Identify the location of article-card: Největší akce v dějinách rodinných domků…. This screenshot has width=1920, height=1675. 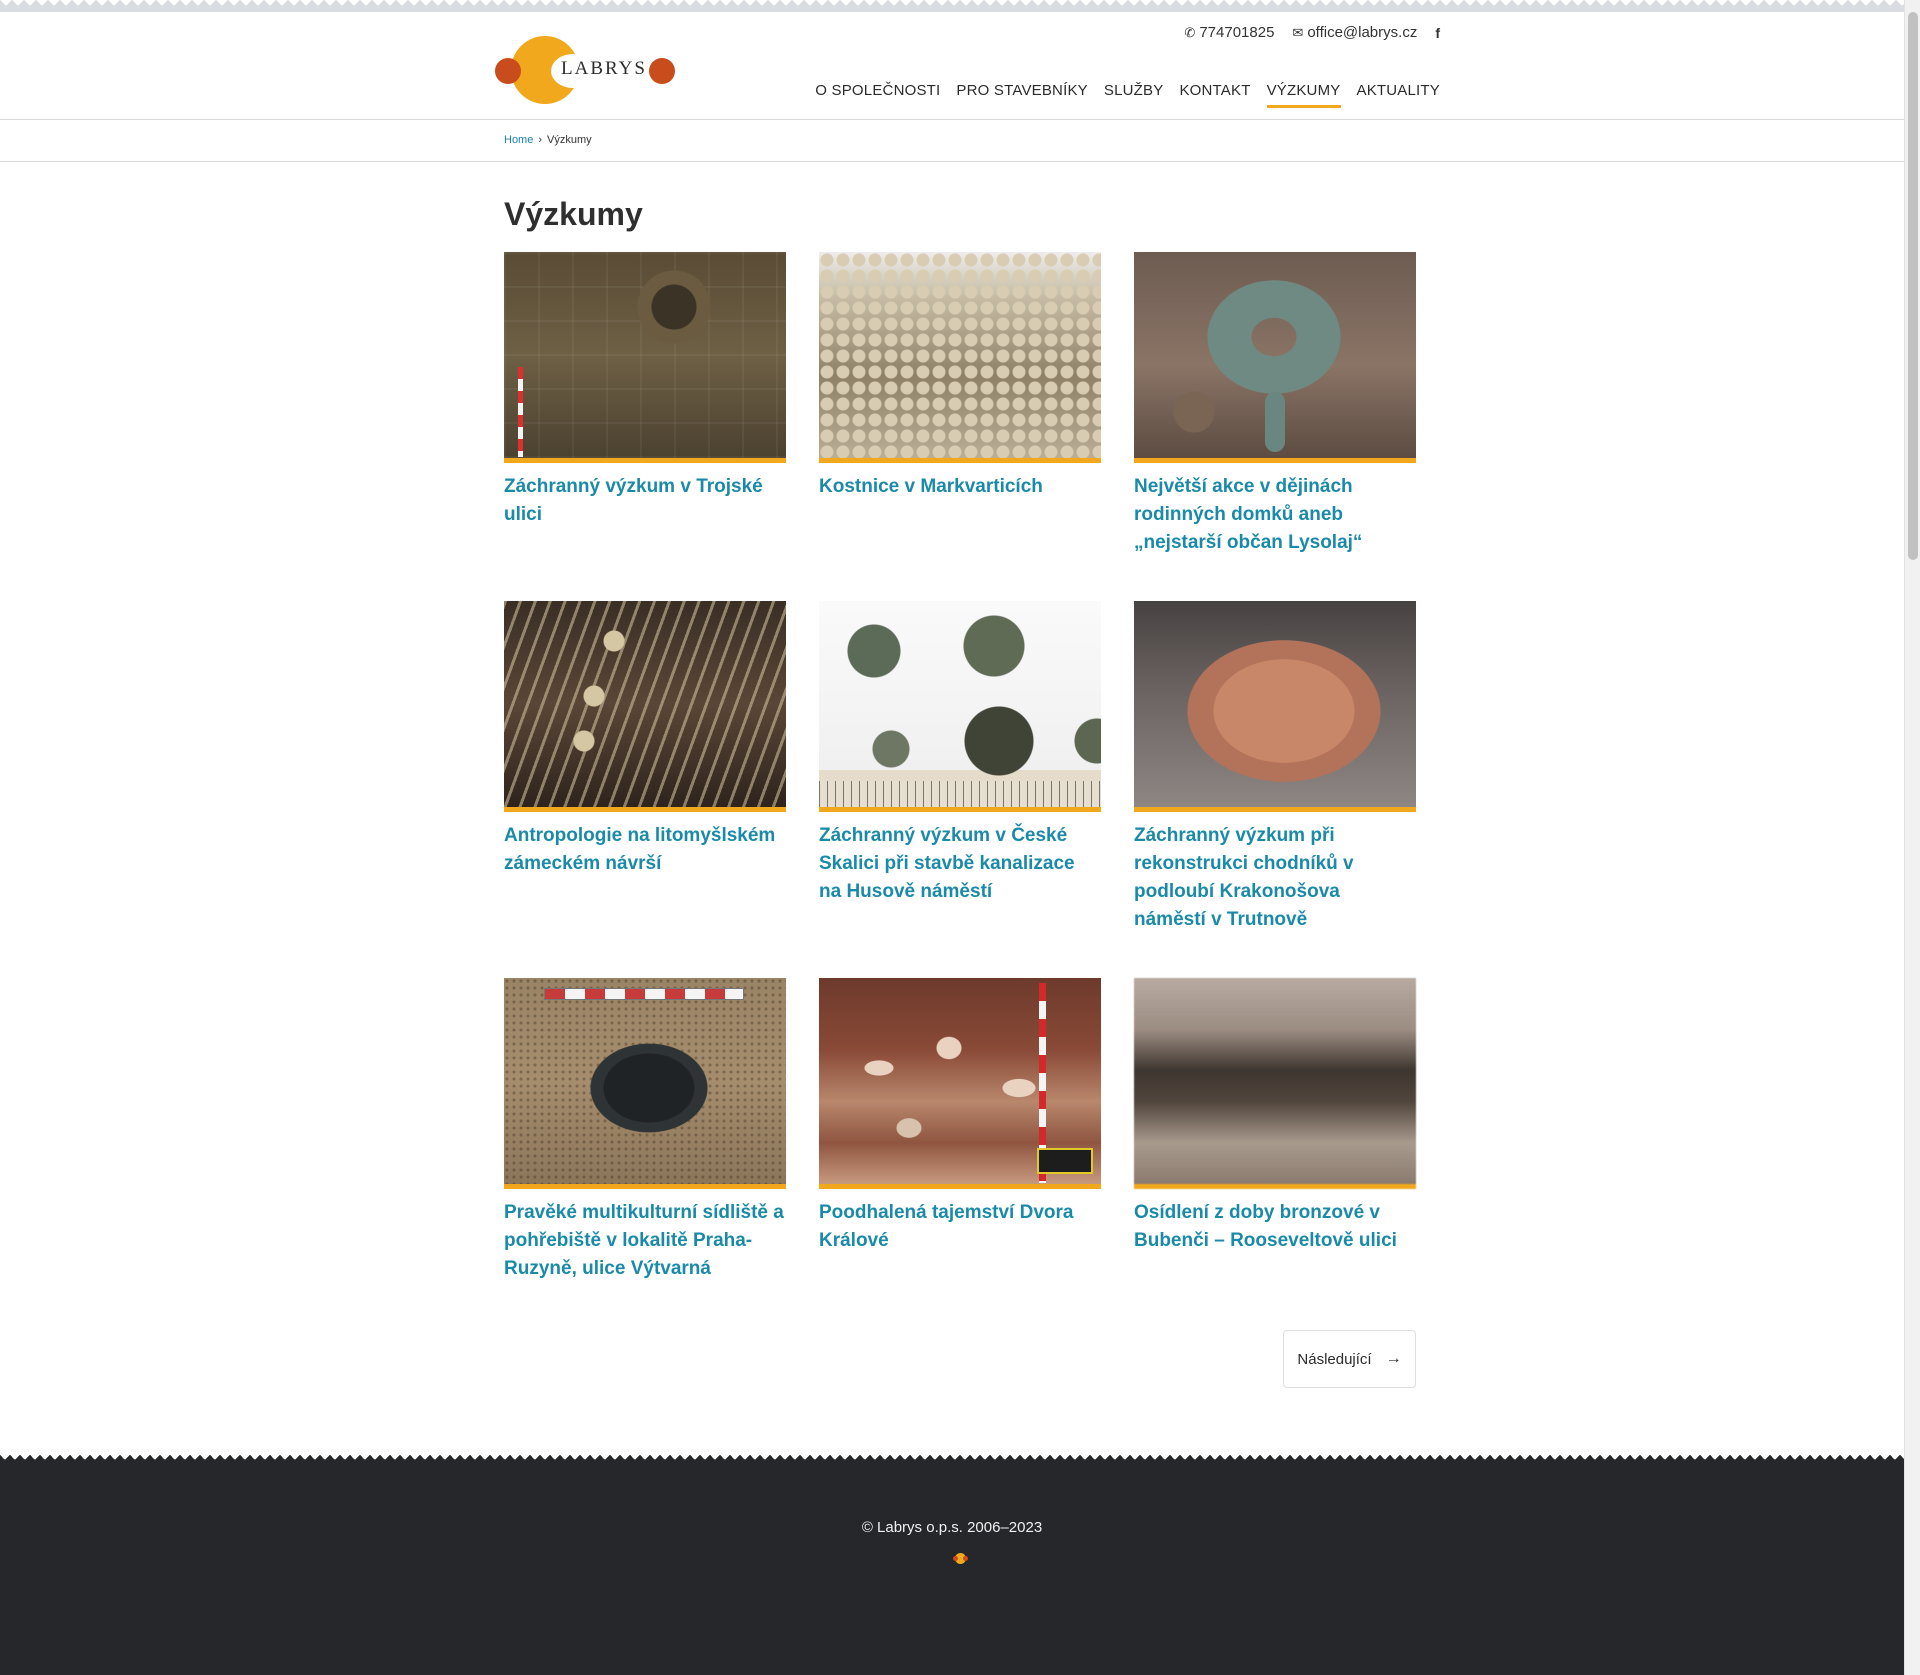
(1275, 426).